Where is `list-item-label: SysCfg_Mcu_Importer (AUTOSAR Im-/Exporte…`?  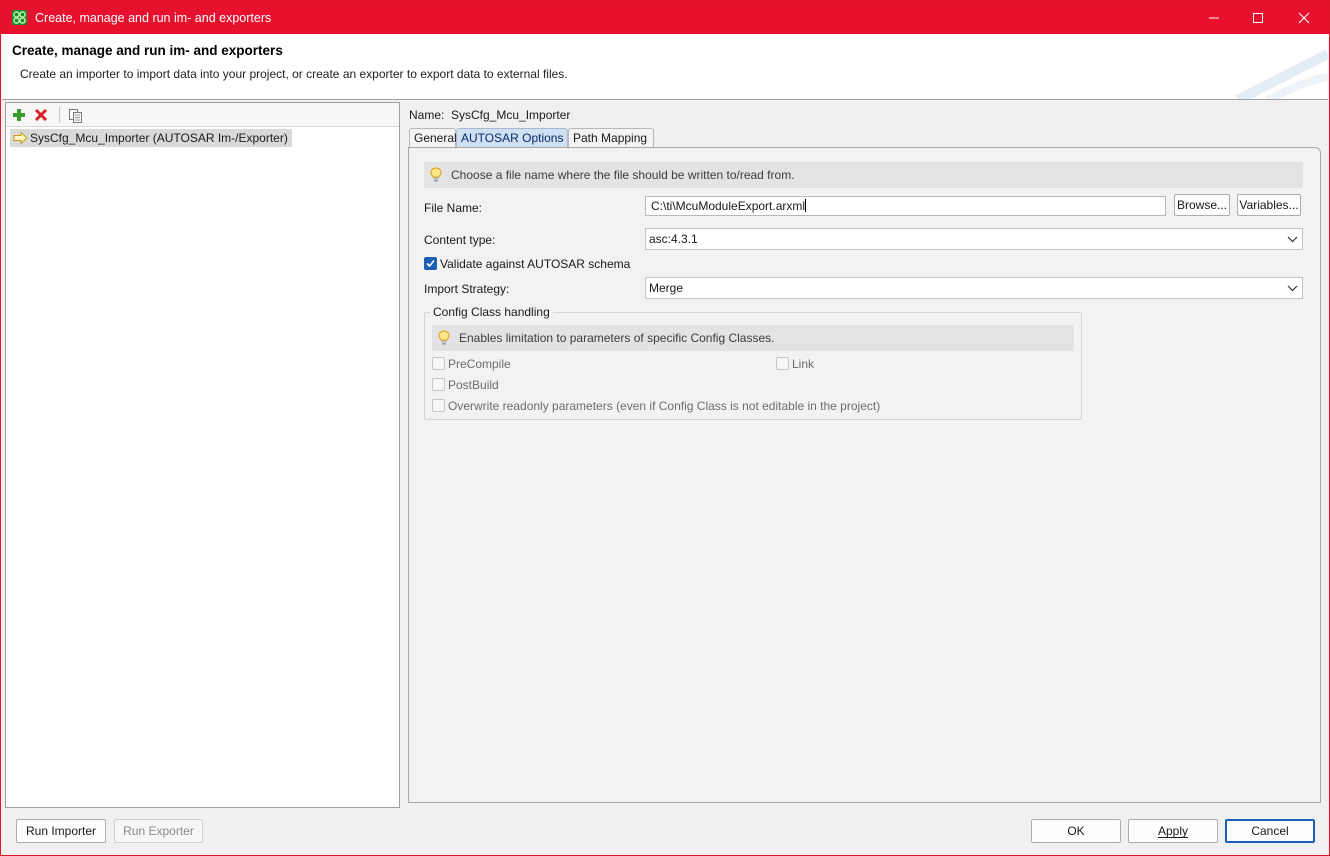 list-item-label: SysCfg_Mcu_Importer (AUTOSAR Im-/Exporte… is located at coordinates (159, 138).